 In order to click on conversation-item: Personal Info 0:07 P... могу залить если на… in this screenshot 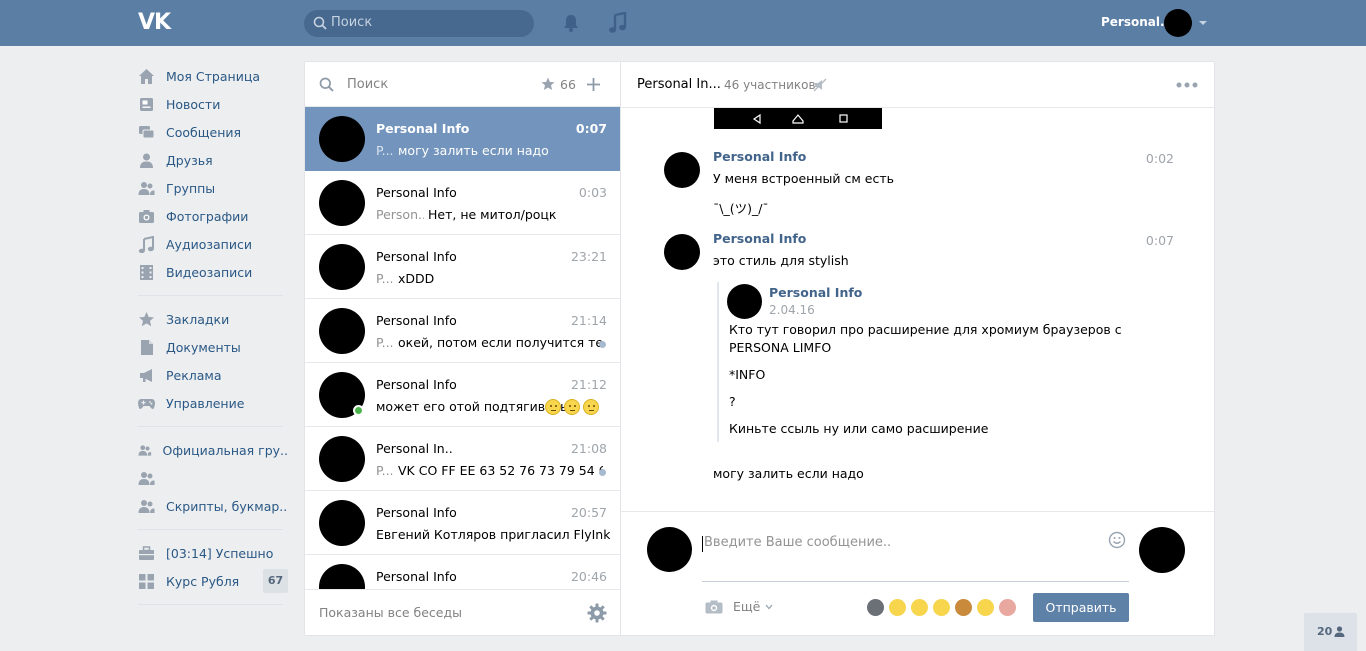, I will do `click(463, 139)`.